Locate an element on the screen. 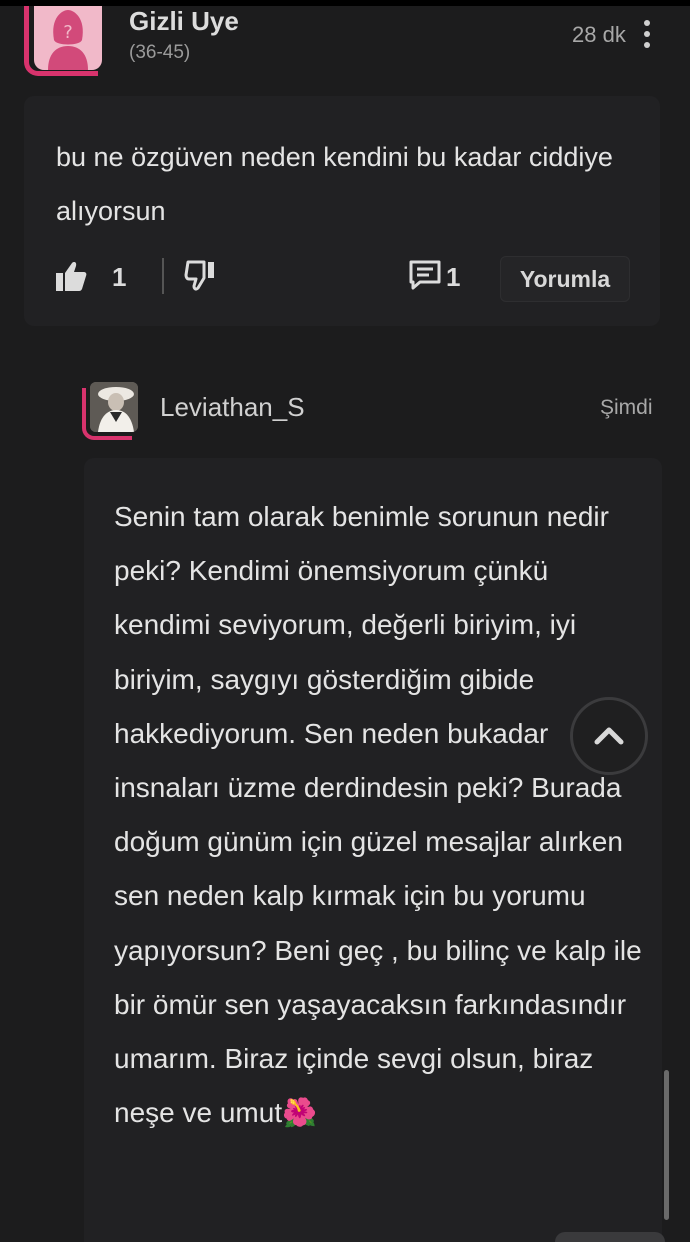 The width and height of the screenshot is (690, 1242). comment-author-age-group: (36-45) is located at coordinates (160, 52).